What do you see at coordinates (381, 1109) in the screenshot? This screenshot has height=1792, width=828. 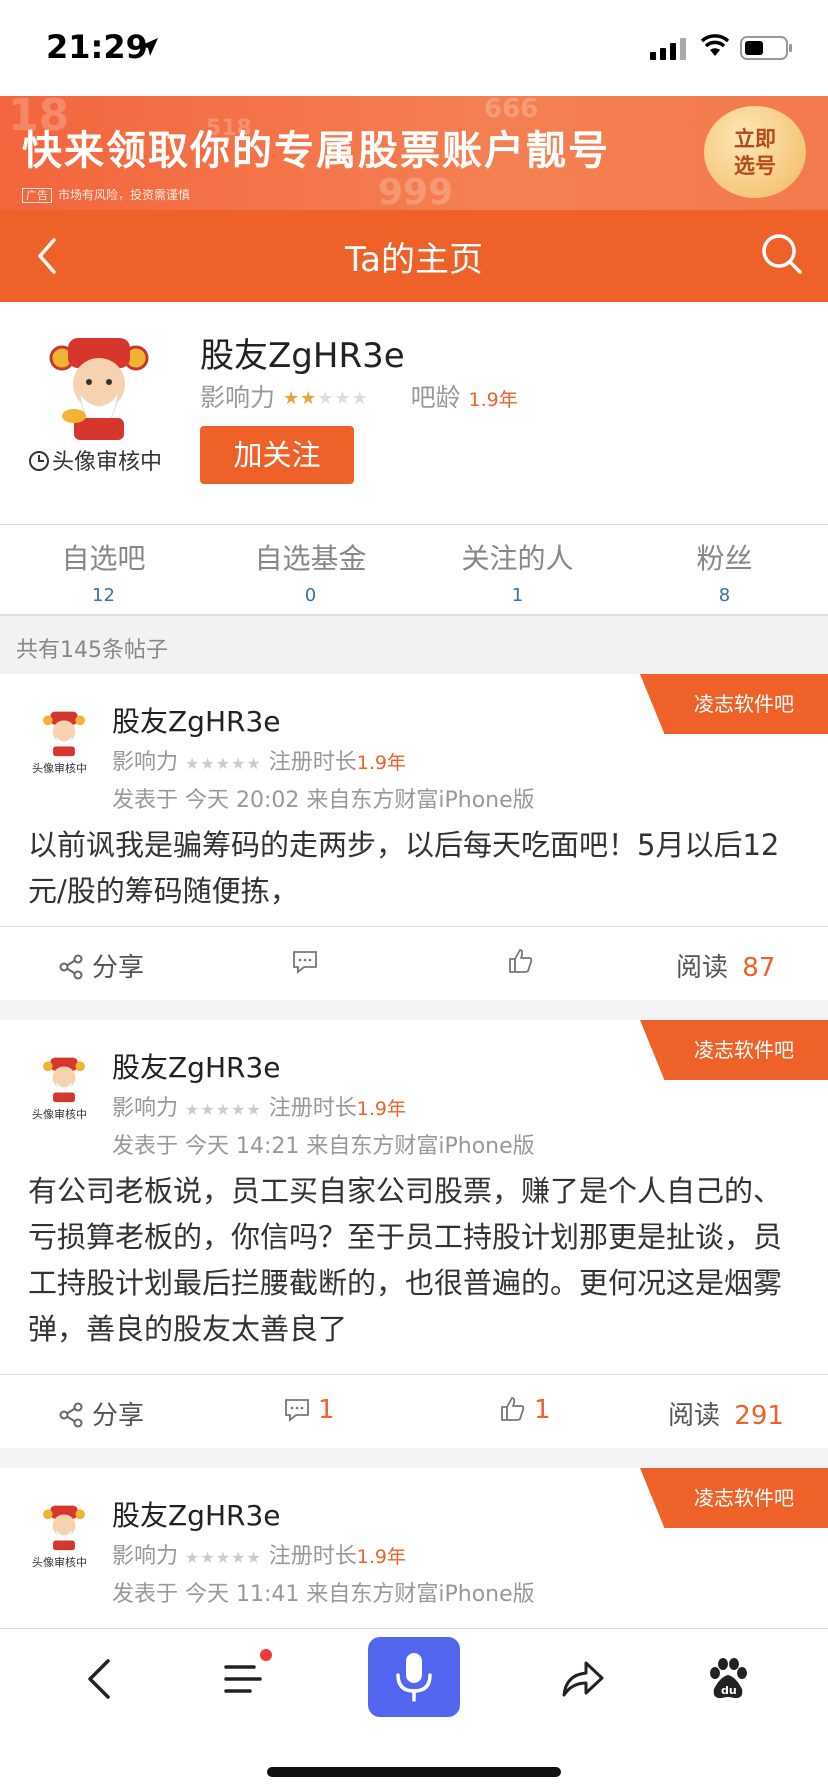 I see `reg-value: 1.9年` at bounding box center [381, 1109].